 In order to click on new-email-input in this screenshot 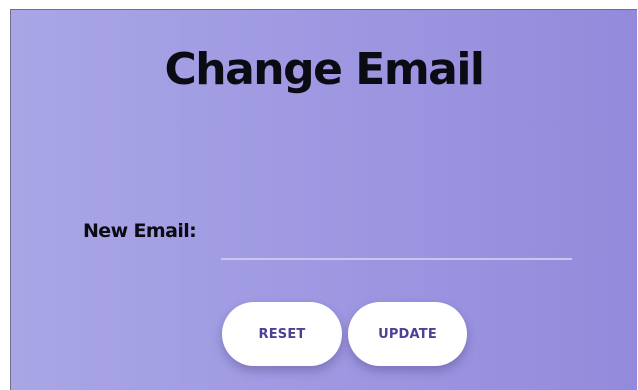, I will do `click(396, 239)`.